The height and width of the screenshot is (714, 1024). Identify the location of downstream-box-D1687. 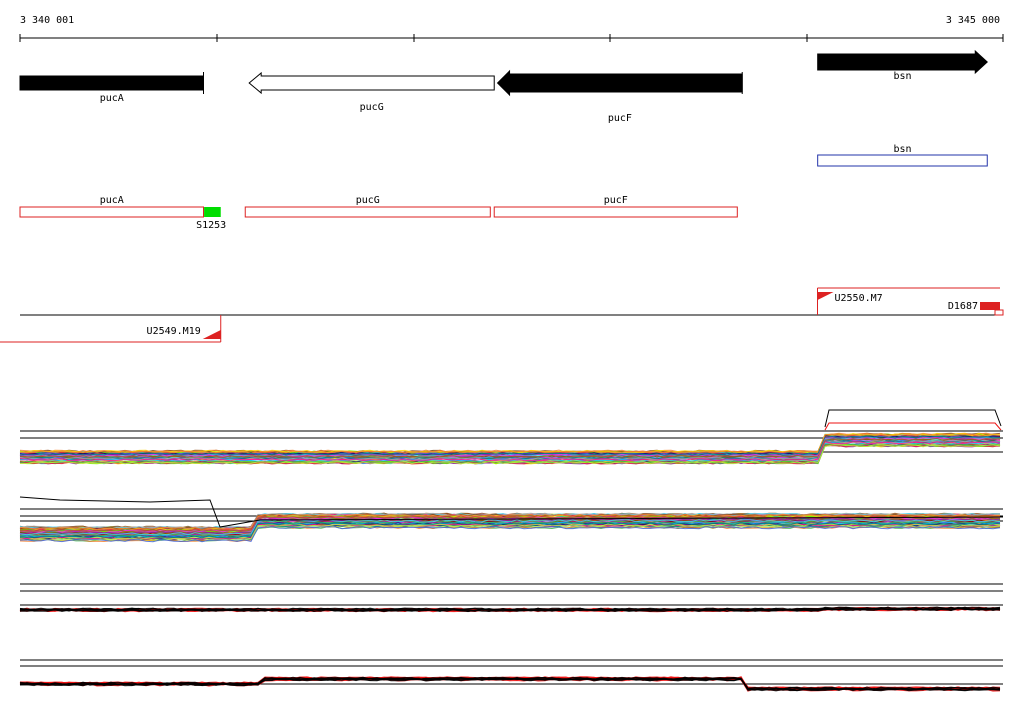
(990, 306).